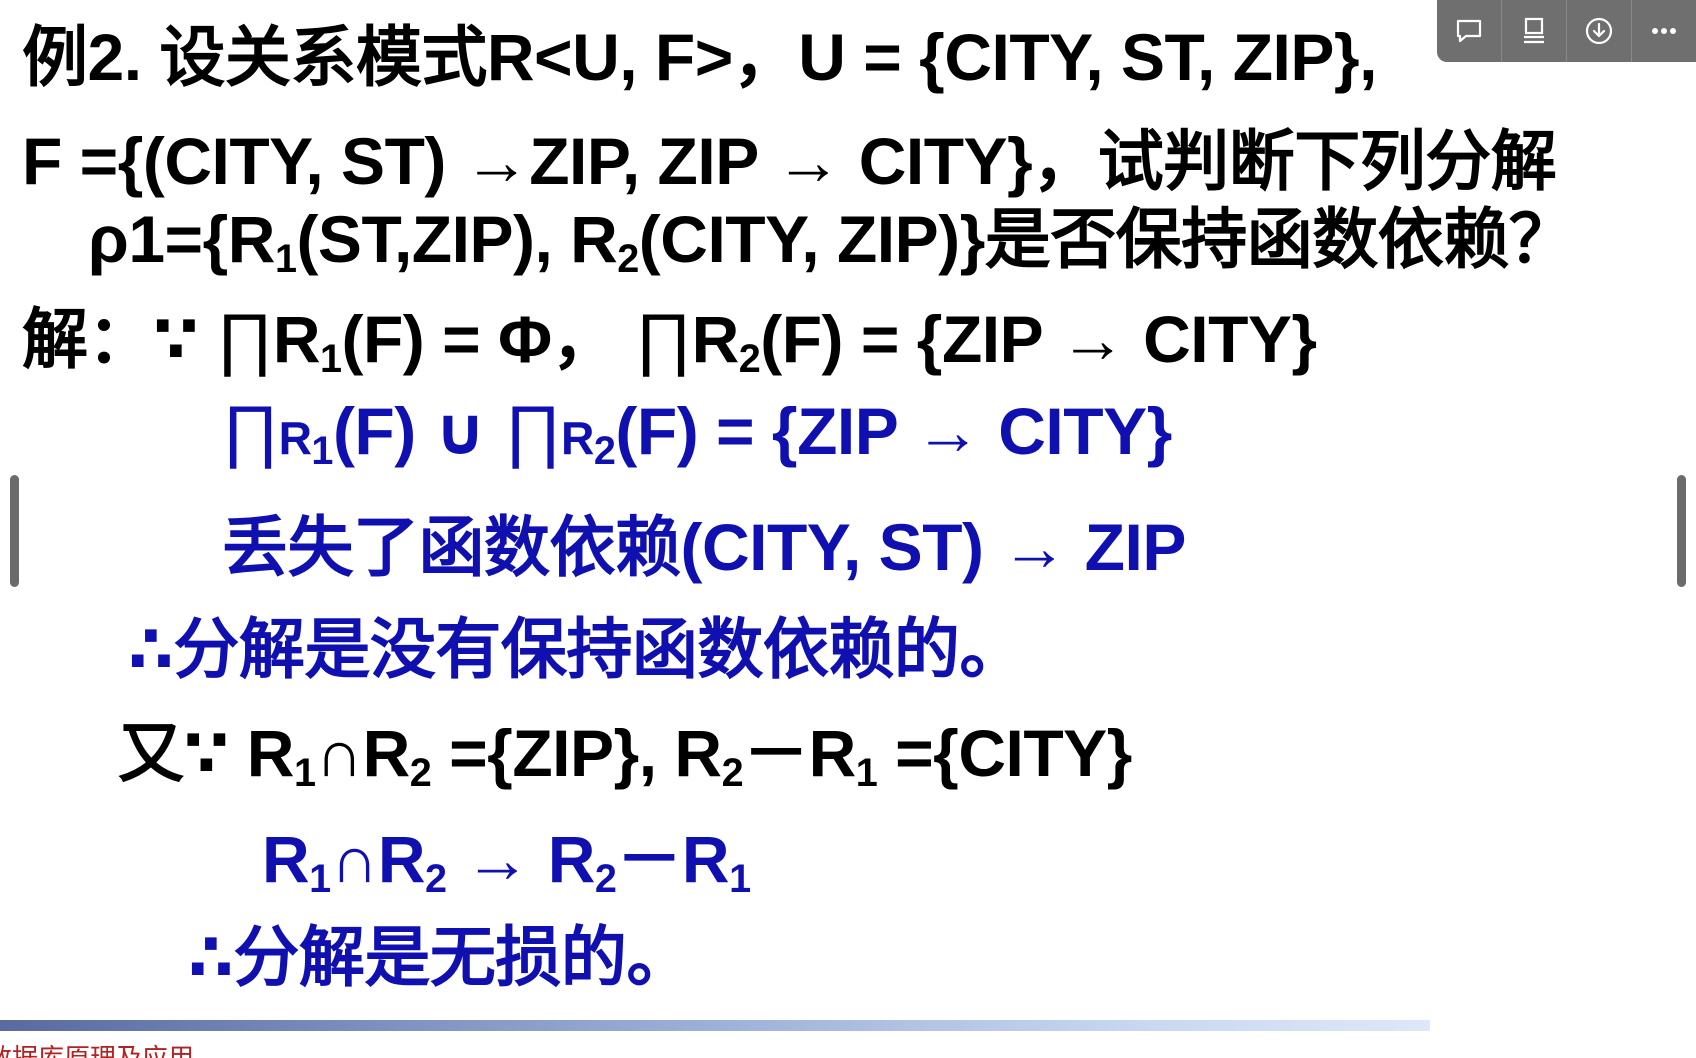 The image size is (1696, 1058). What do you see at coordinates (506, 861) in the screenshot?
I see `solution-line-lossless-test: R1∩R2 → R2－R1` at bounding box center [506, 861].